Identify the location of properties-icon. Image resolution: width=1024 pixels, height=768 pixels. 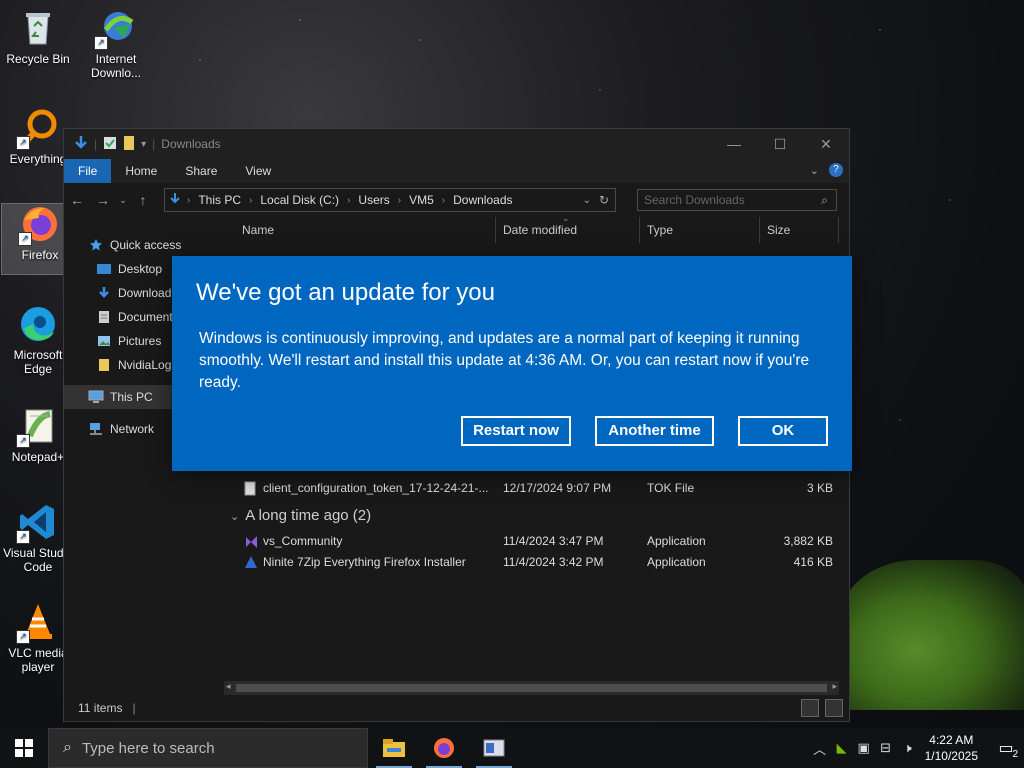
(110, 144).